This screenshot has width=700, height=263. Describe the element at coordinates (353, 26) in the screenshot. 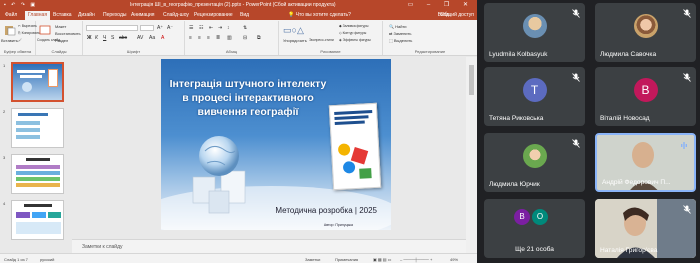

I see `shape-fill-button: ◆ Заливка фигуры` at that location.